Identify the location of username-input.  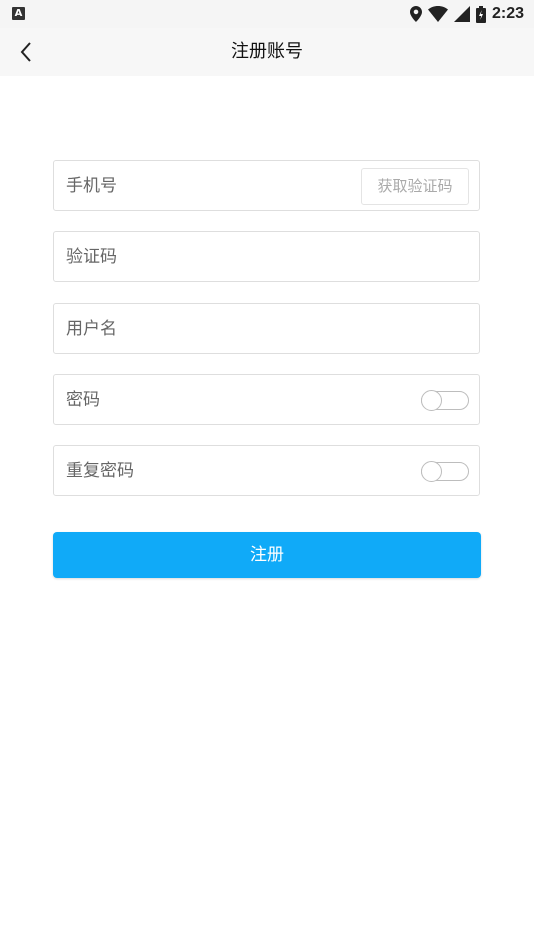
(211, 328).